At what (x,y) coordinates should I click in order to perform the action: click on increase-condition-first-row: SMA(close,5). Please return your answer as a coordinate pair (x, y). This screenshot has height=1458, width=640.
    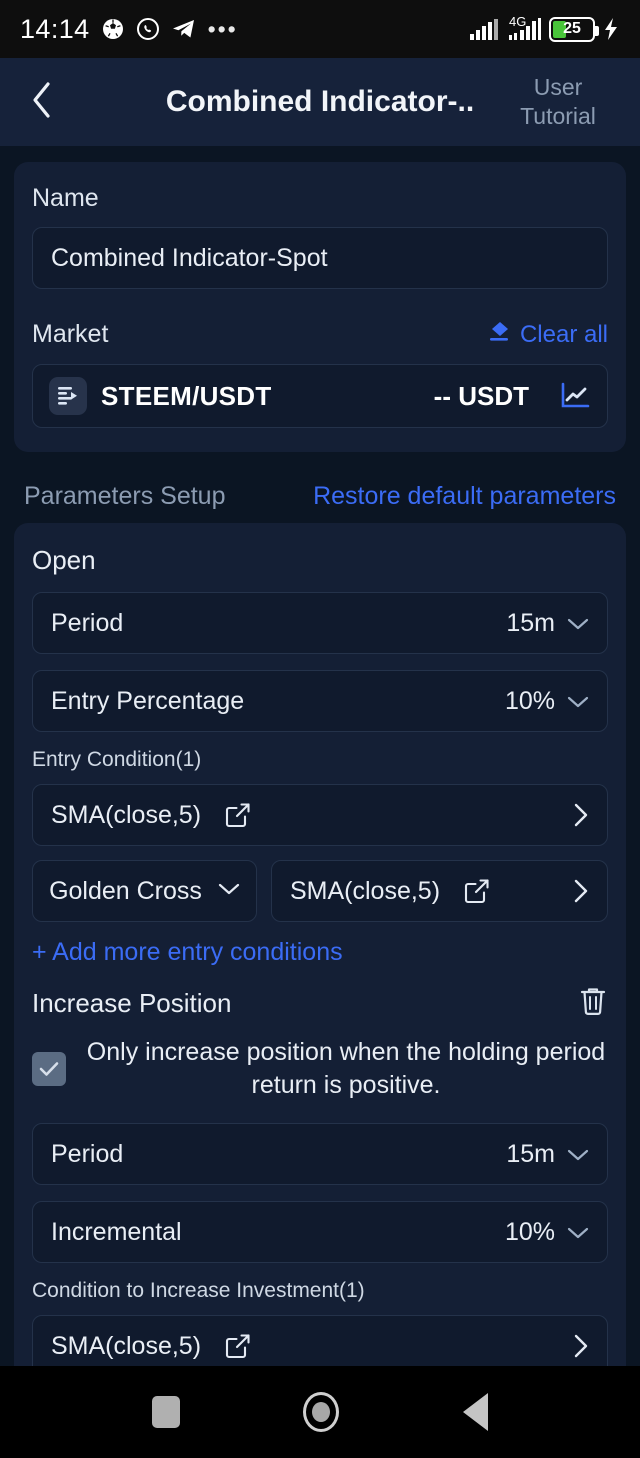
    Looking at the image, I should click on (320, 1340).